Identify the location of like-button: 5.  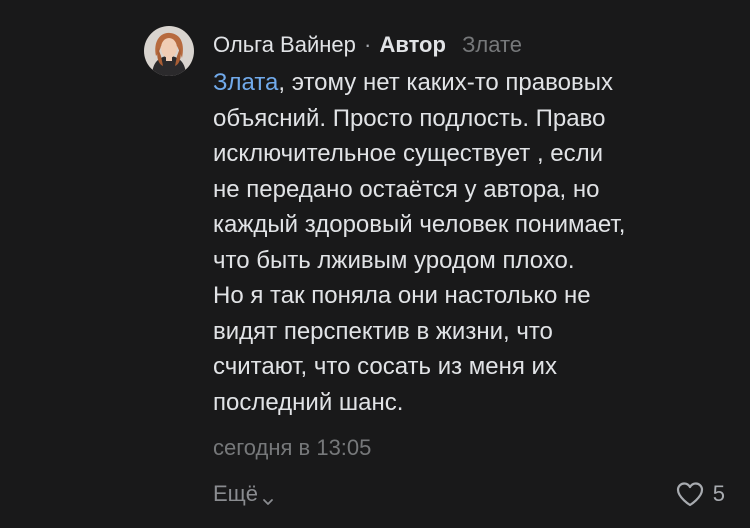
(700, 494).